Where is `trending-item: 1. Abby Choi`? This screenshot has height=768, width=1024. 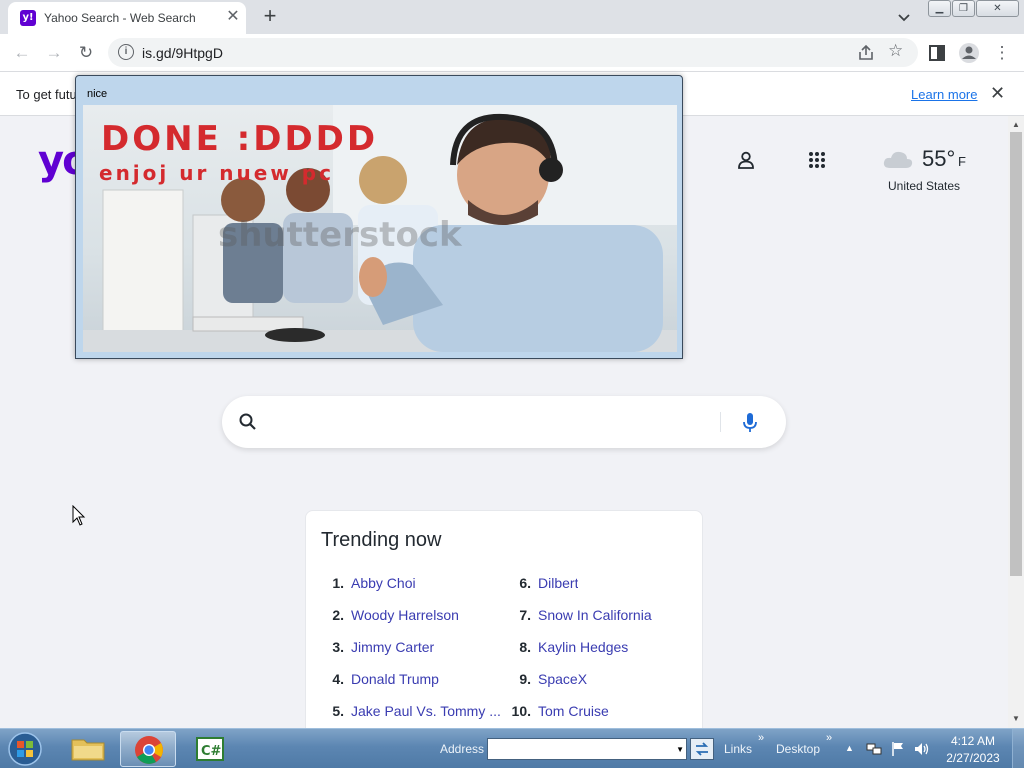 trending-item: 1. Abby Choi is located at coordinates (410, 585).